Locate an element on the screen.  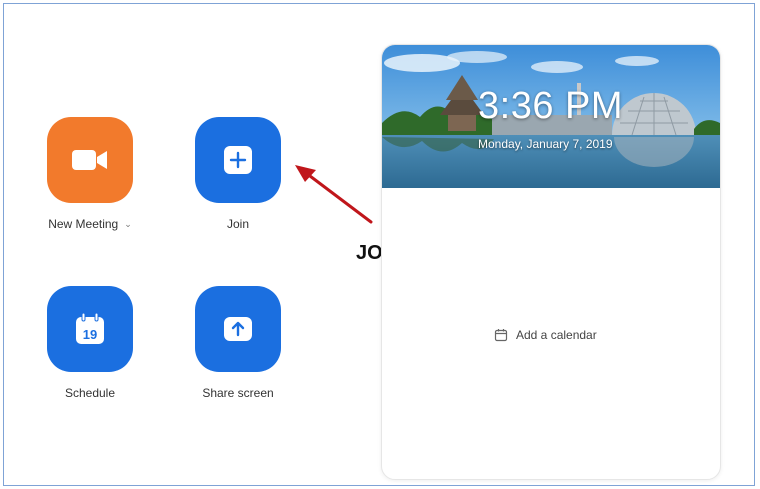
video-camera-icon is located at coordinates (89, 160).